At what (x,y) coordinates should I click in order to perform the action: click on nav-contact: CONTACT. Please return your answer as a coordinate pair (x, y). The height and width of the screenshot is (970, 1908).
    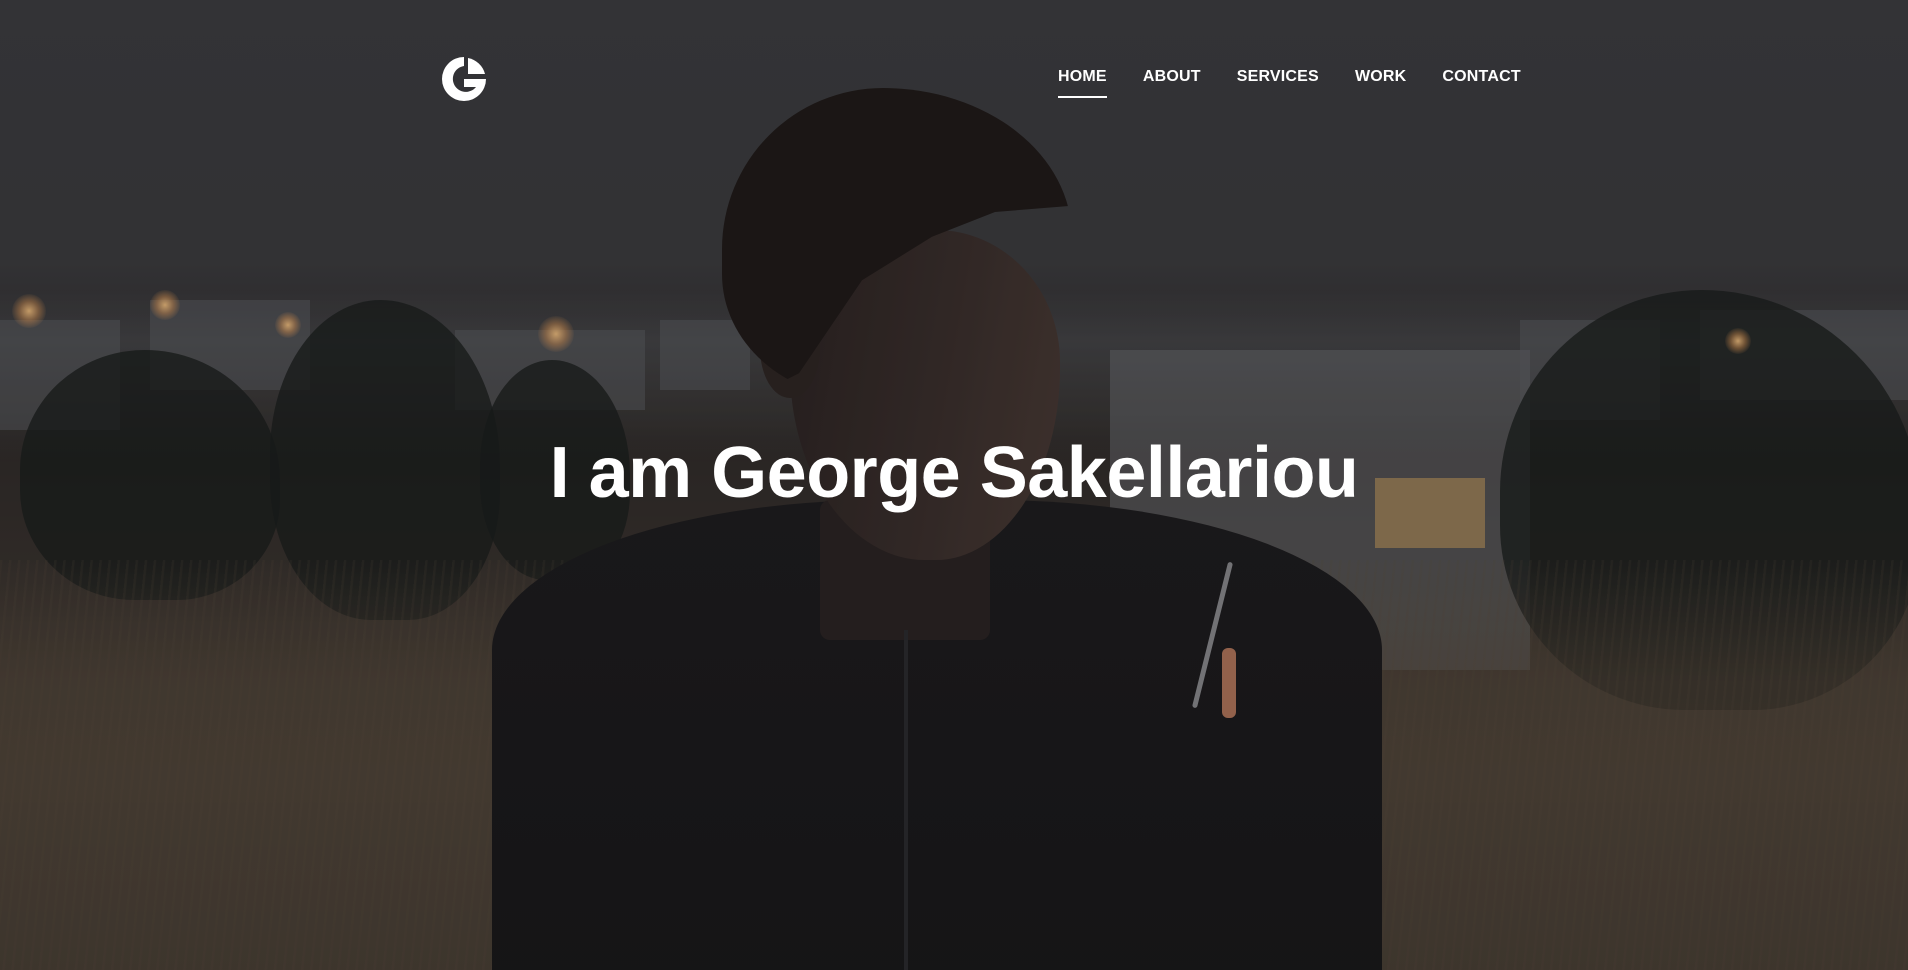
    Looking at the image, I should click on (1481, 77).